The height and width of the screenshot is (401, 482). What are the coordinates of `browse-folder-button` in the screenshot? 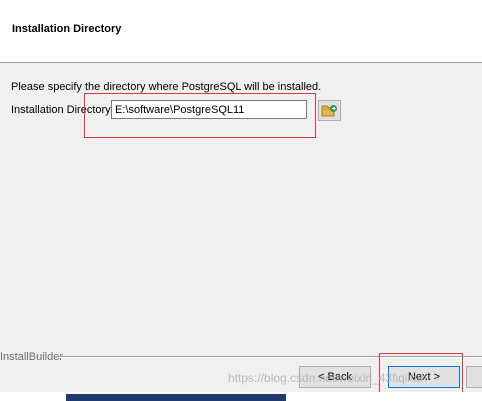 It's located at (329, 110).